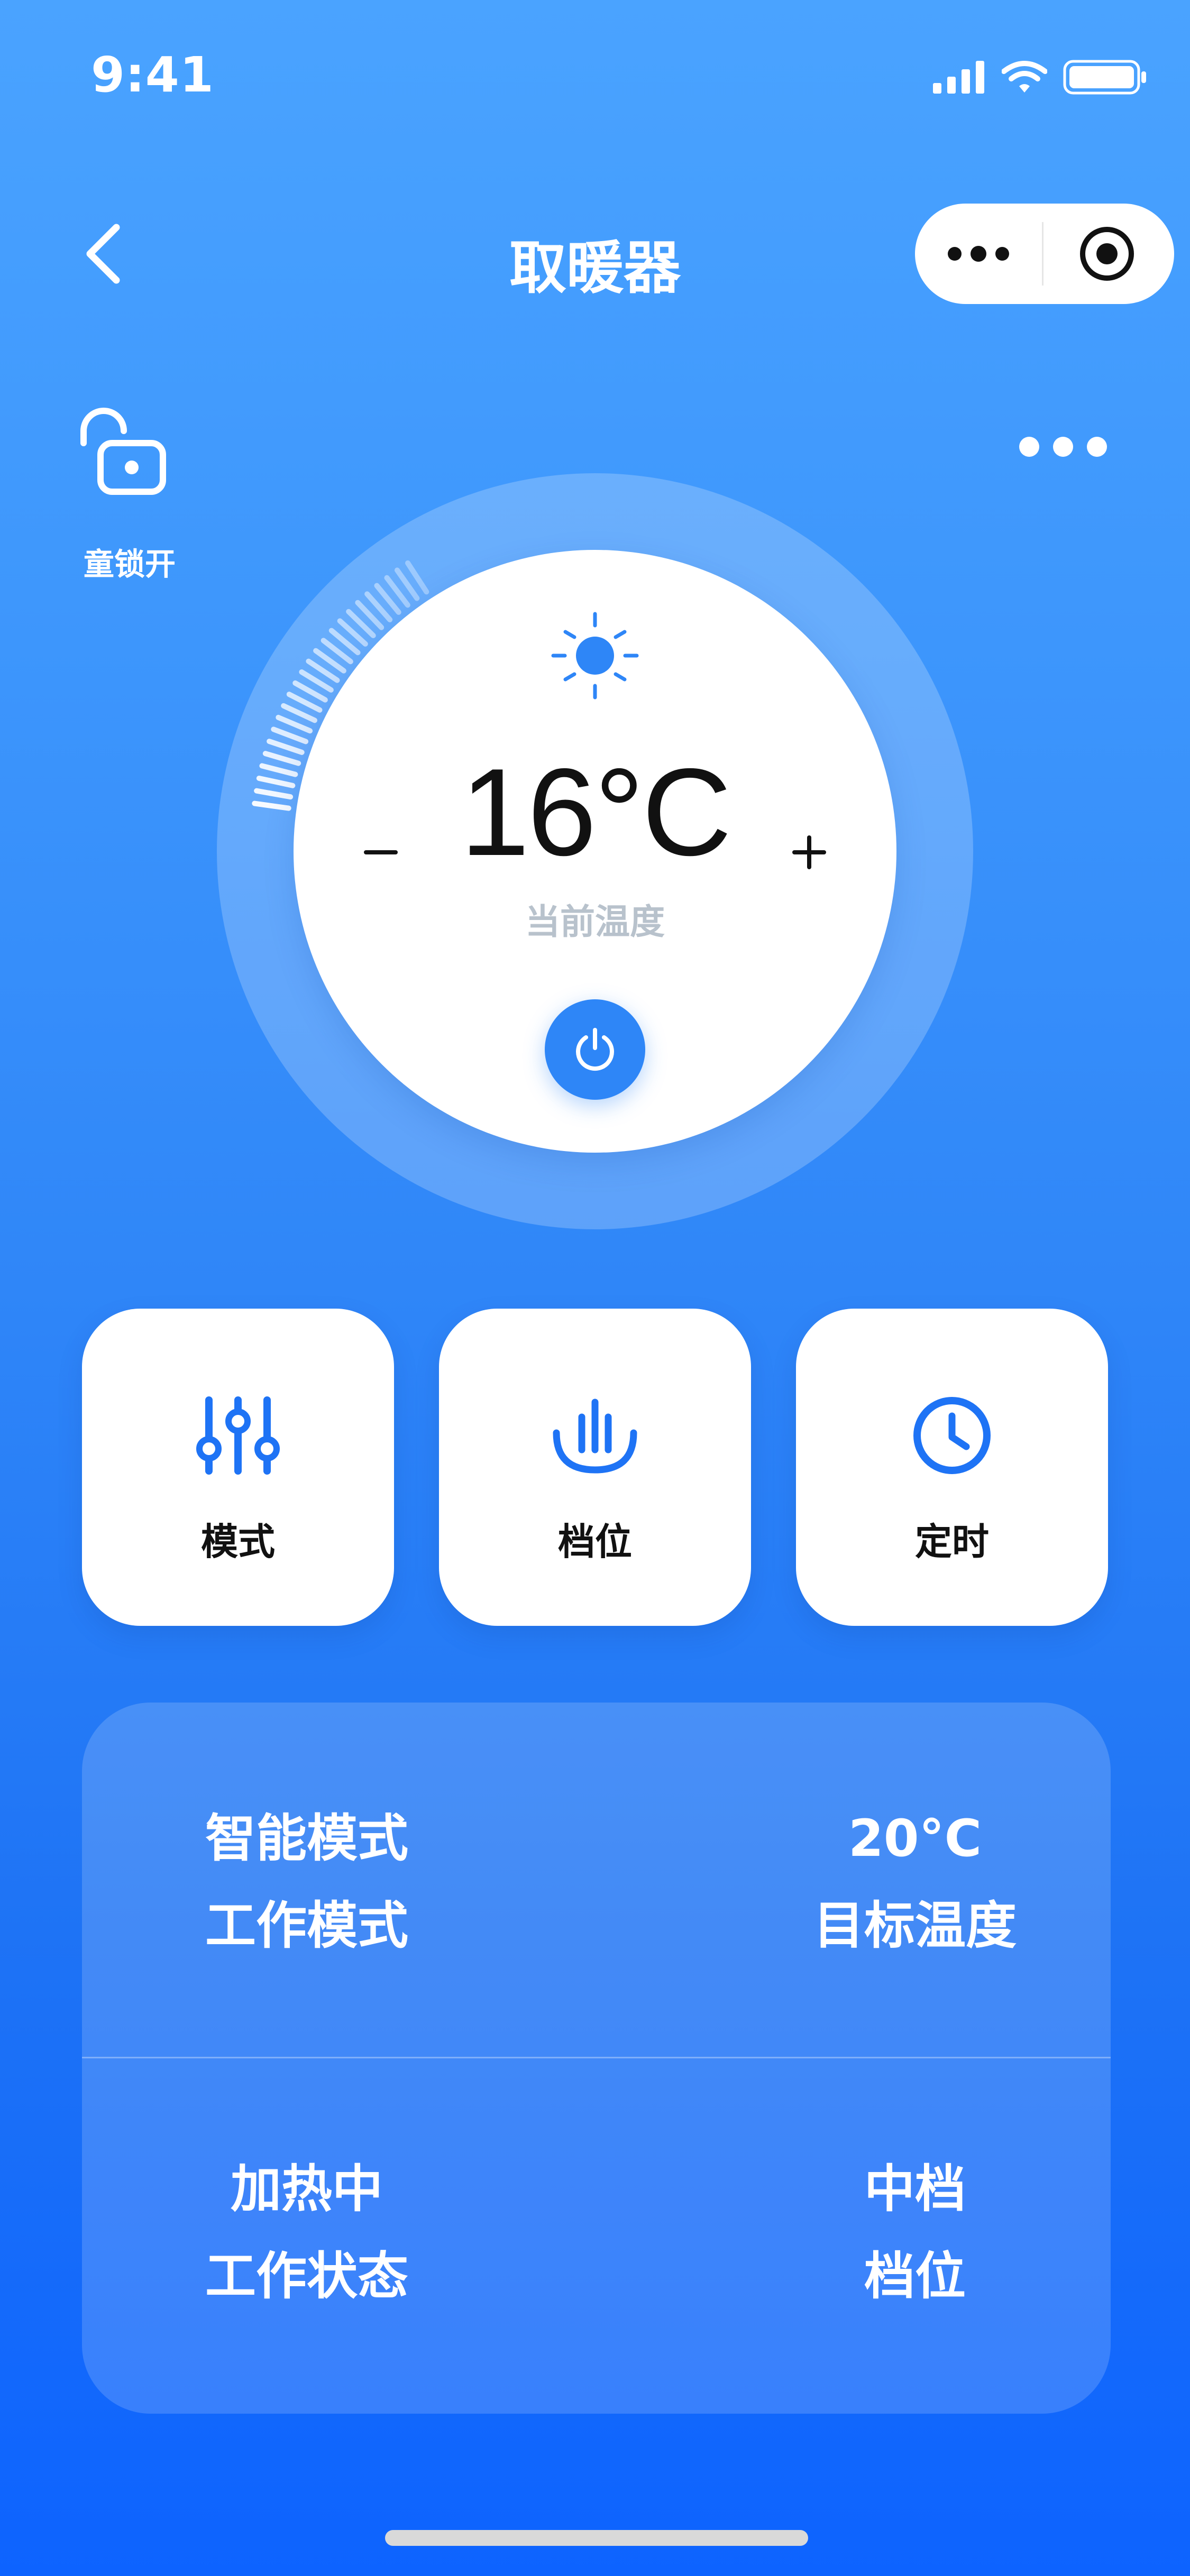 Image resolution: width=1190 pixels, height=2576 pixels. Describe the element at coordinates (152, 75) in the screenshot. I see `status-time: 9:41` at that location.